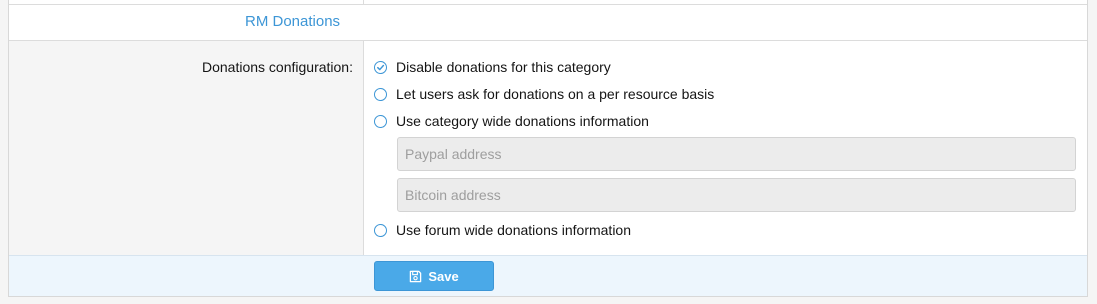  I want to click on option-disable-donations: Disable donations for this category, so click(492, 67).